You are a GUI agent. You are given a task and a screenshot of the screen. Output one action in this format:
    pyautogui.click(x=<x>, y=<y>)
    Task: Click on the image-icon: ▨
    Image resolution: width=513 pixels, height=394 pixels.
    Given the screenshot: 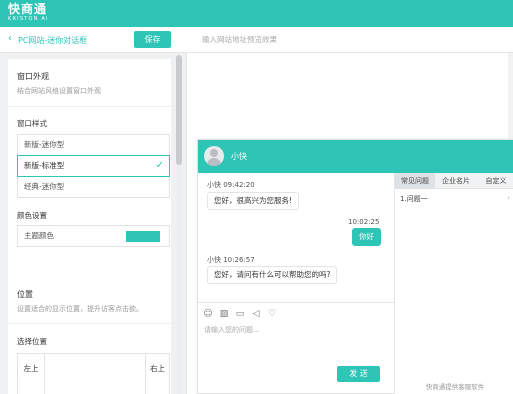 What is the action you would take?
    pyautogui.click(x=224, y=314)
    